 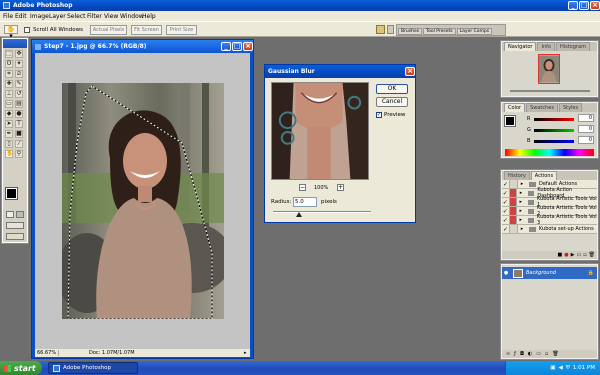 What do you see at coordinates (410, 31) in the screenshot?
I see `brushes-tab: Brushes` at bounding box center [410, 31].